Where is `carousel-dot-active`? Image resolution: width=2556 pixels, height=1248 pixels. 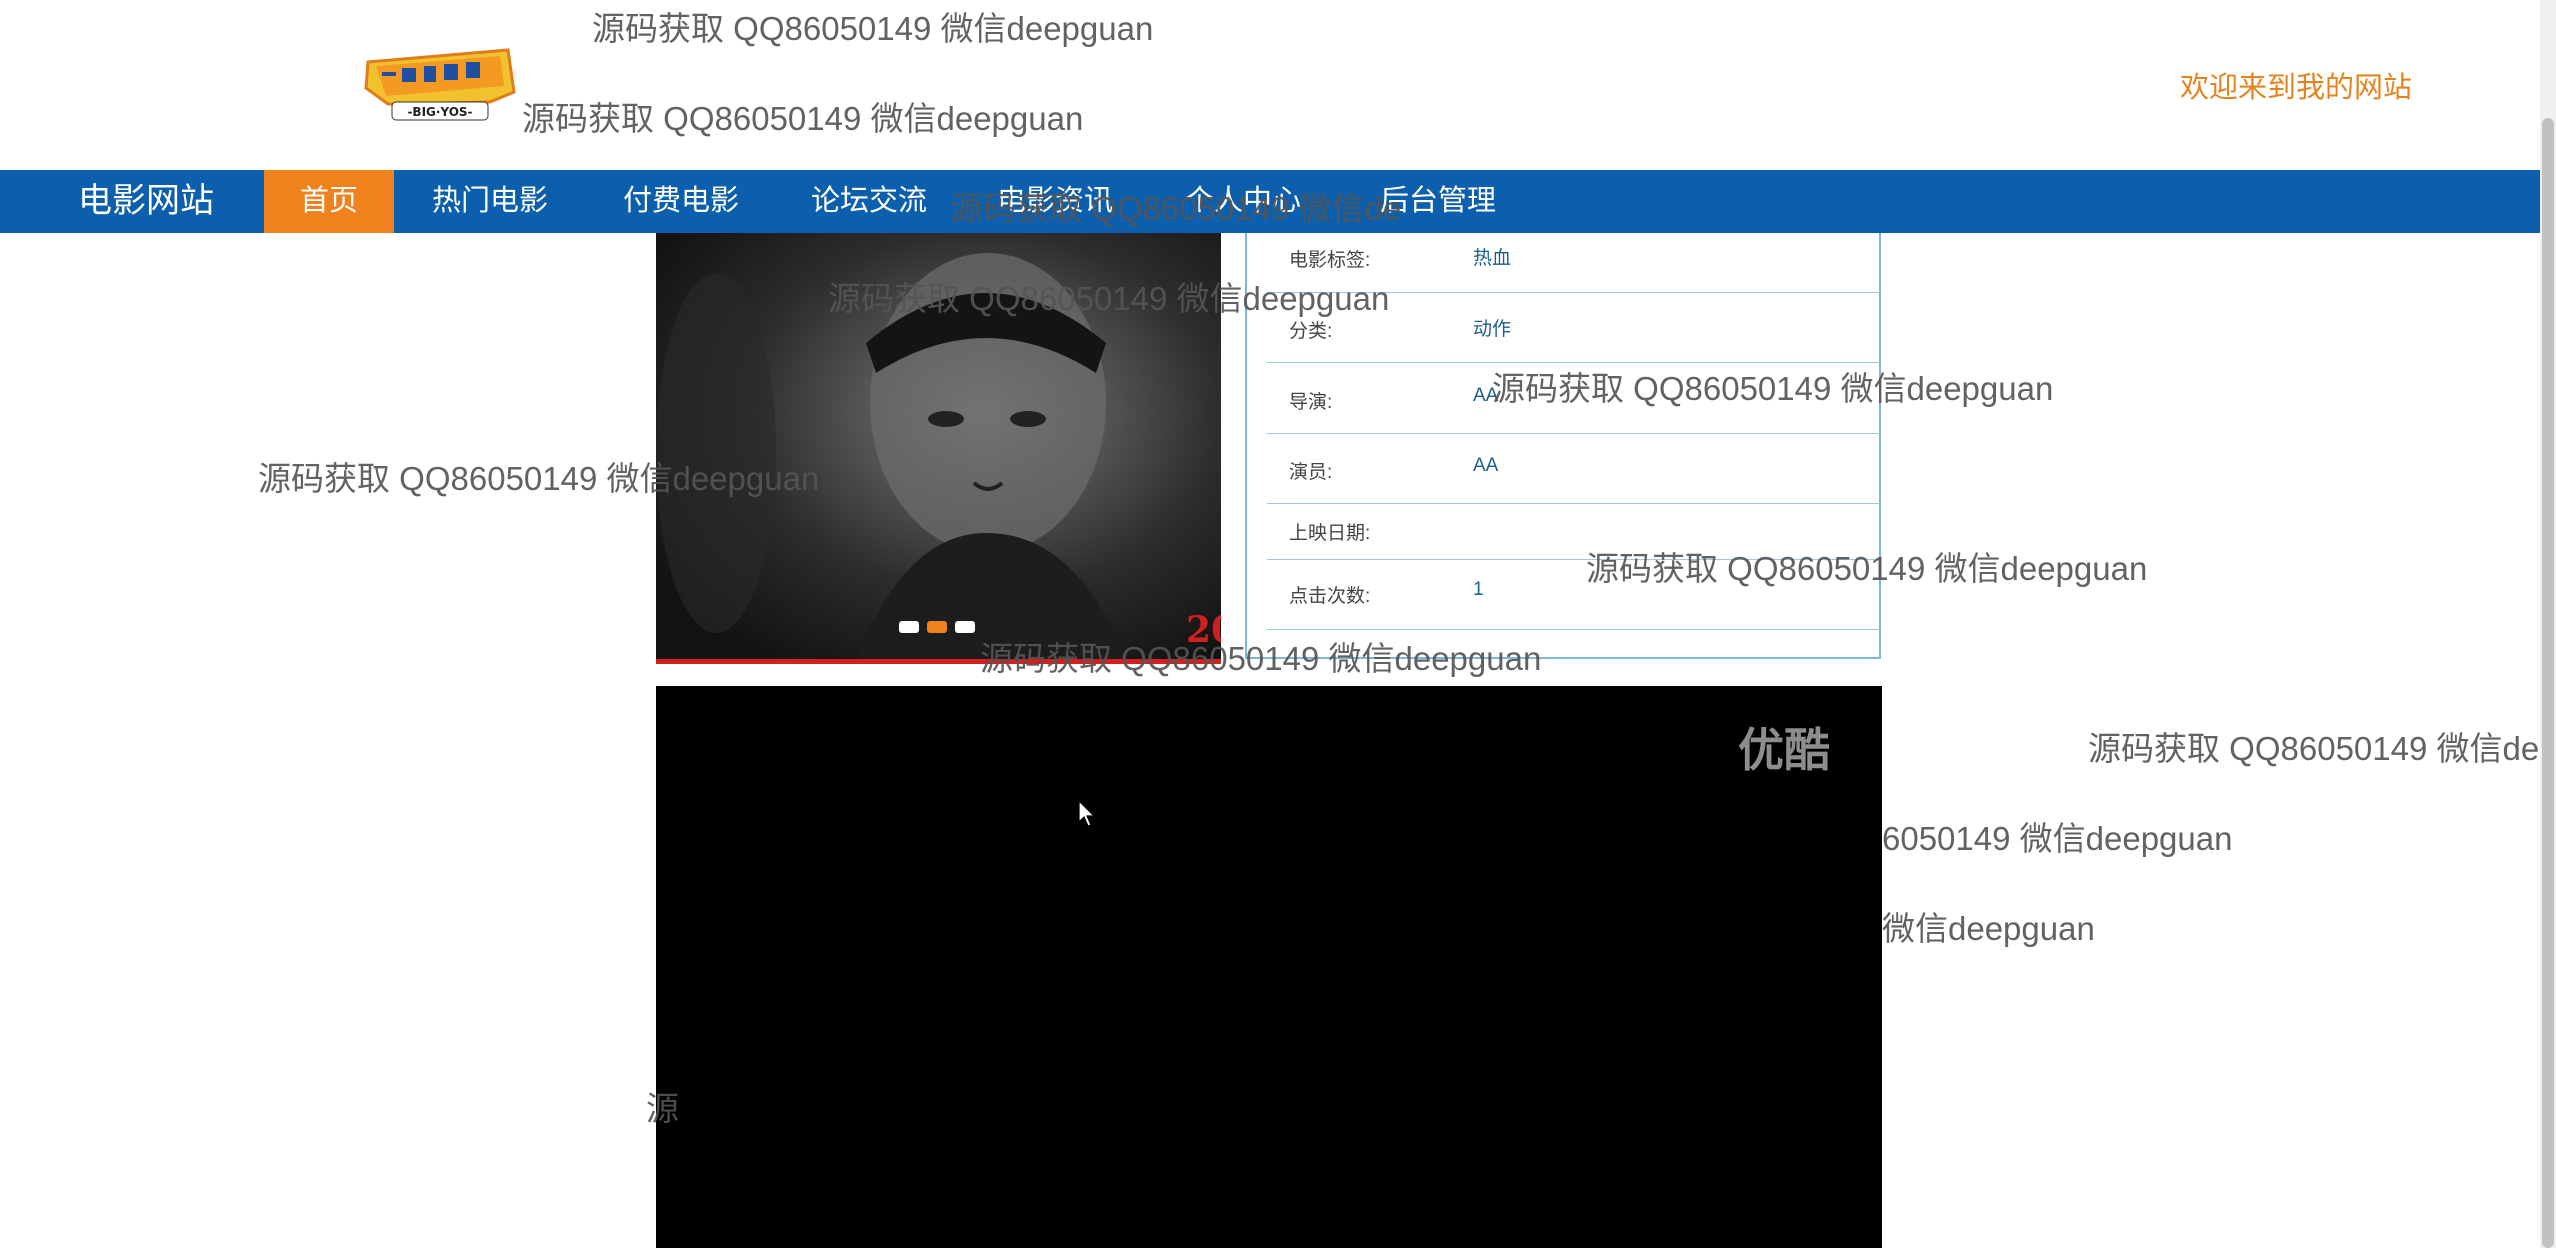 carousel-dot-active is located at coordinates (937, 627).